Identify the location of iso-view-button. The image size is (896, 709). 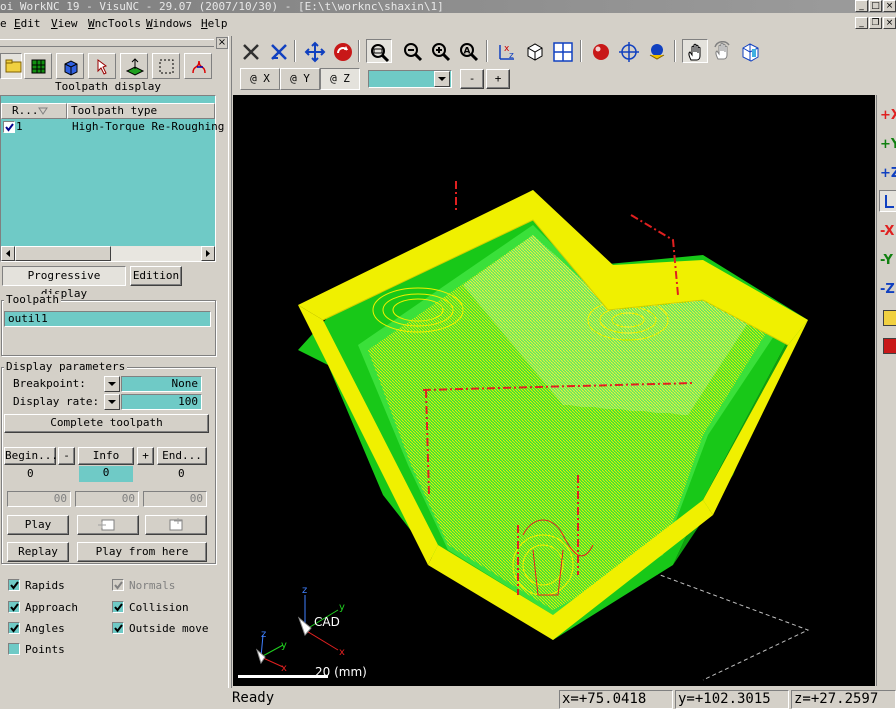
(535, 51).